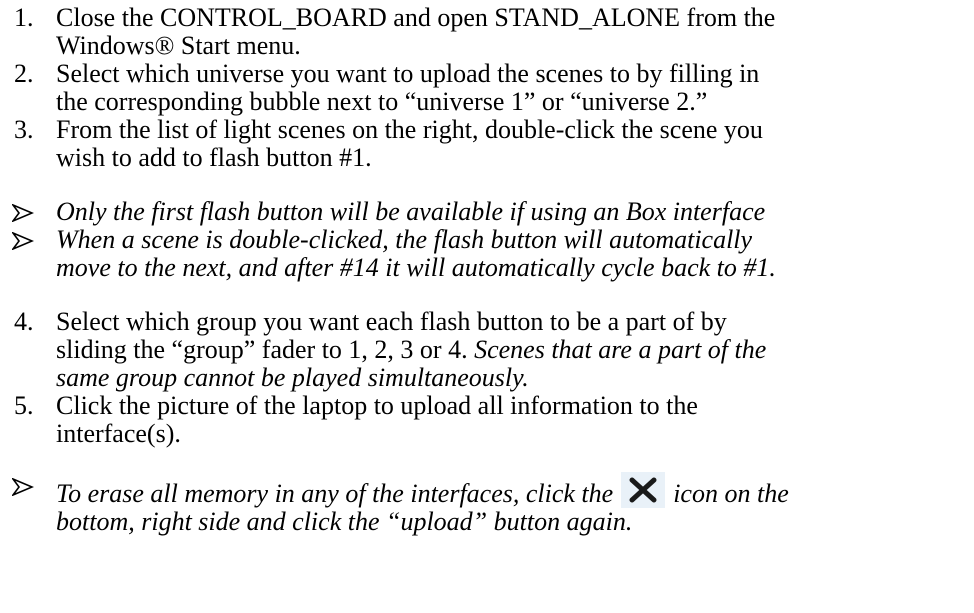  I want to click on step-text-line: Windows® Start menu., so click(178, 45).